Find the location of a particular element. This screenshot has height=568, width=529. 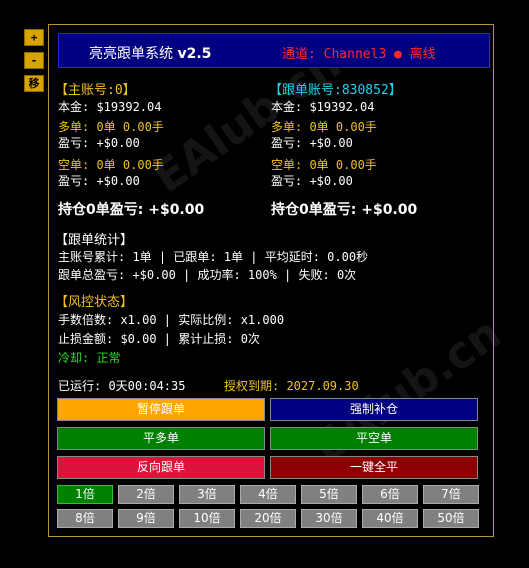

main-position-label: 持仓0单盈亏: is located at coordinates (101, 210).